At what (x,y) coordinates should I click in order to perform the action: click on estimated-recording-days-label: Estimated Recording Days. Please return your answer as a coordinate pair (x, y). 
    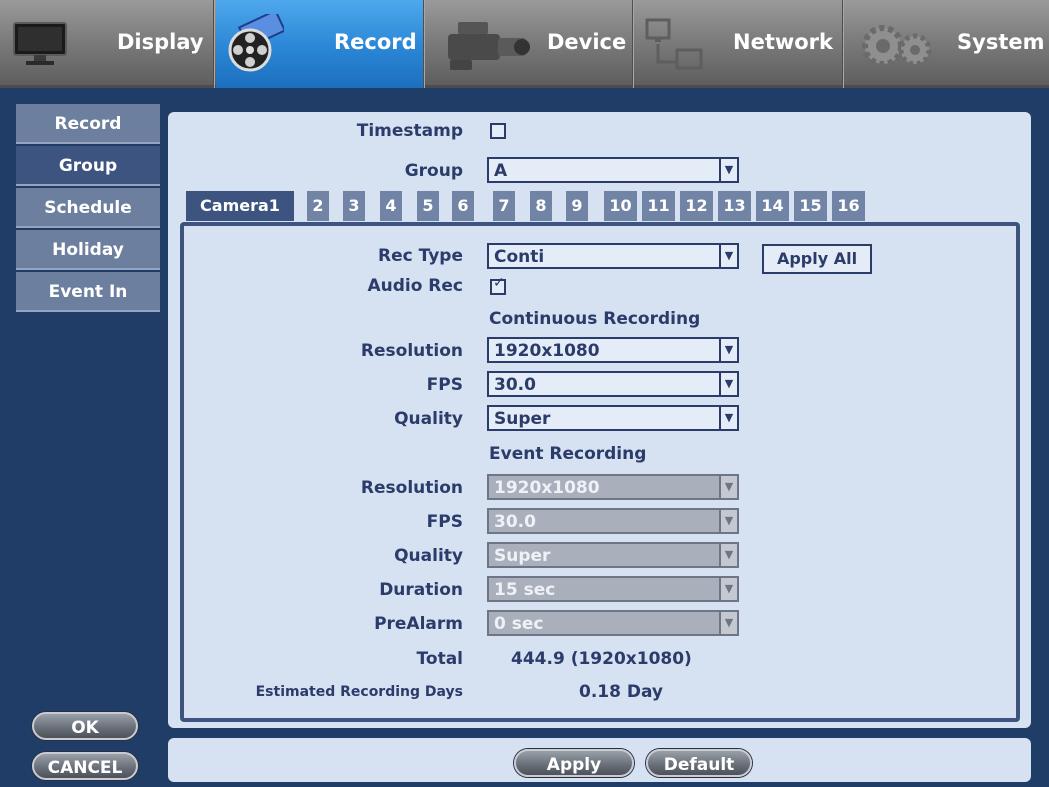
    Looking at the image, I should click on (359, 692).